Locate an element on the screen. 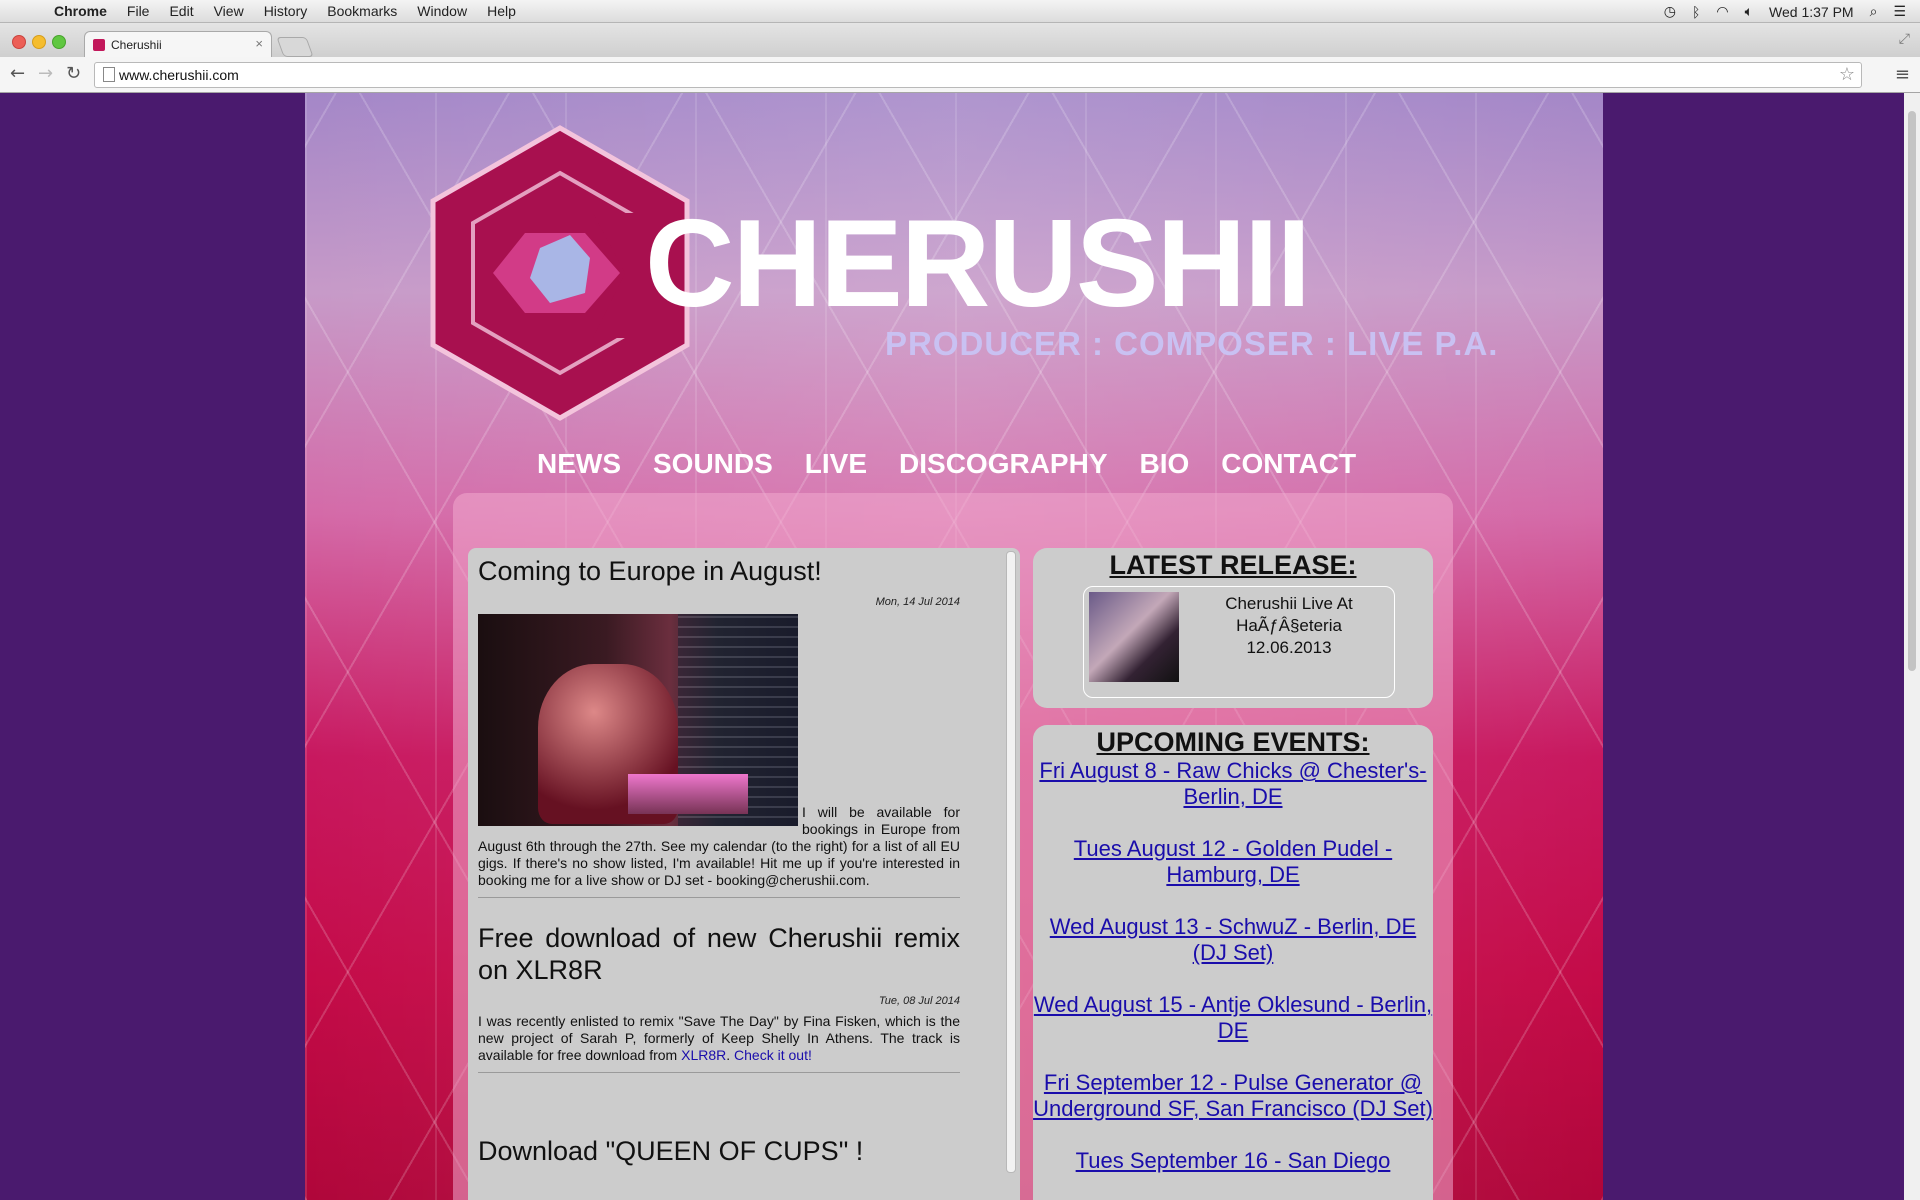 This screenshot has width=1920, height=1200. close-tab-icon: × is located at coordinates (259, 43).